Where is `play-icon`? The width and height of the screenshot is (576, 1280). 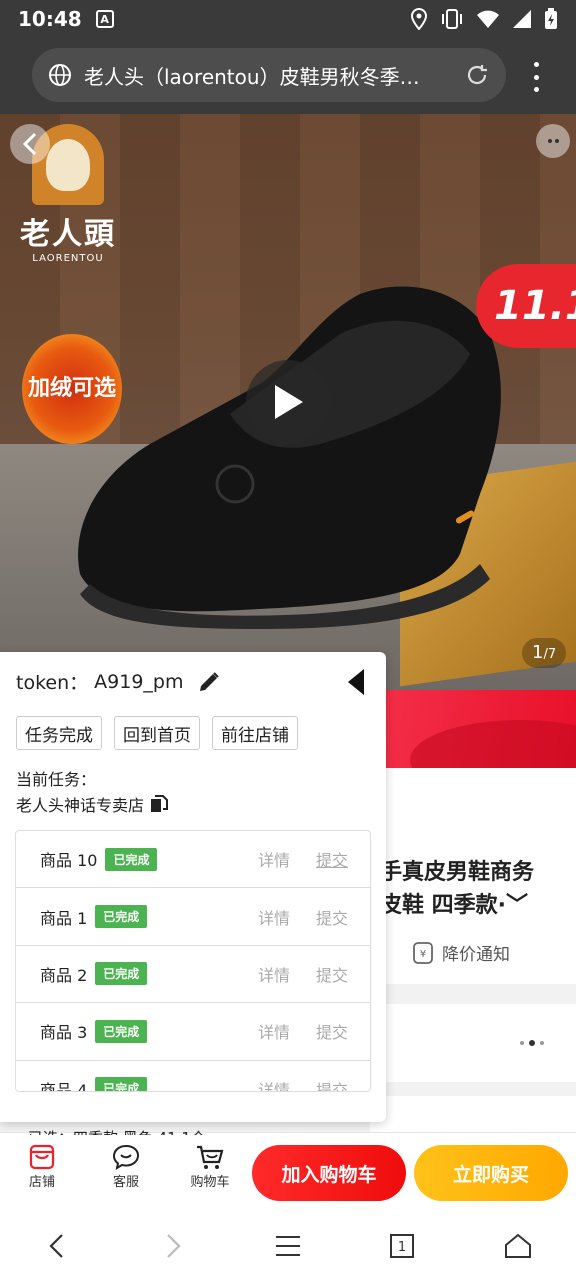
play-icon is located at coordinates (289, 402).